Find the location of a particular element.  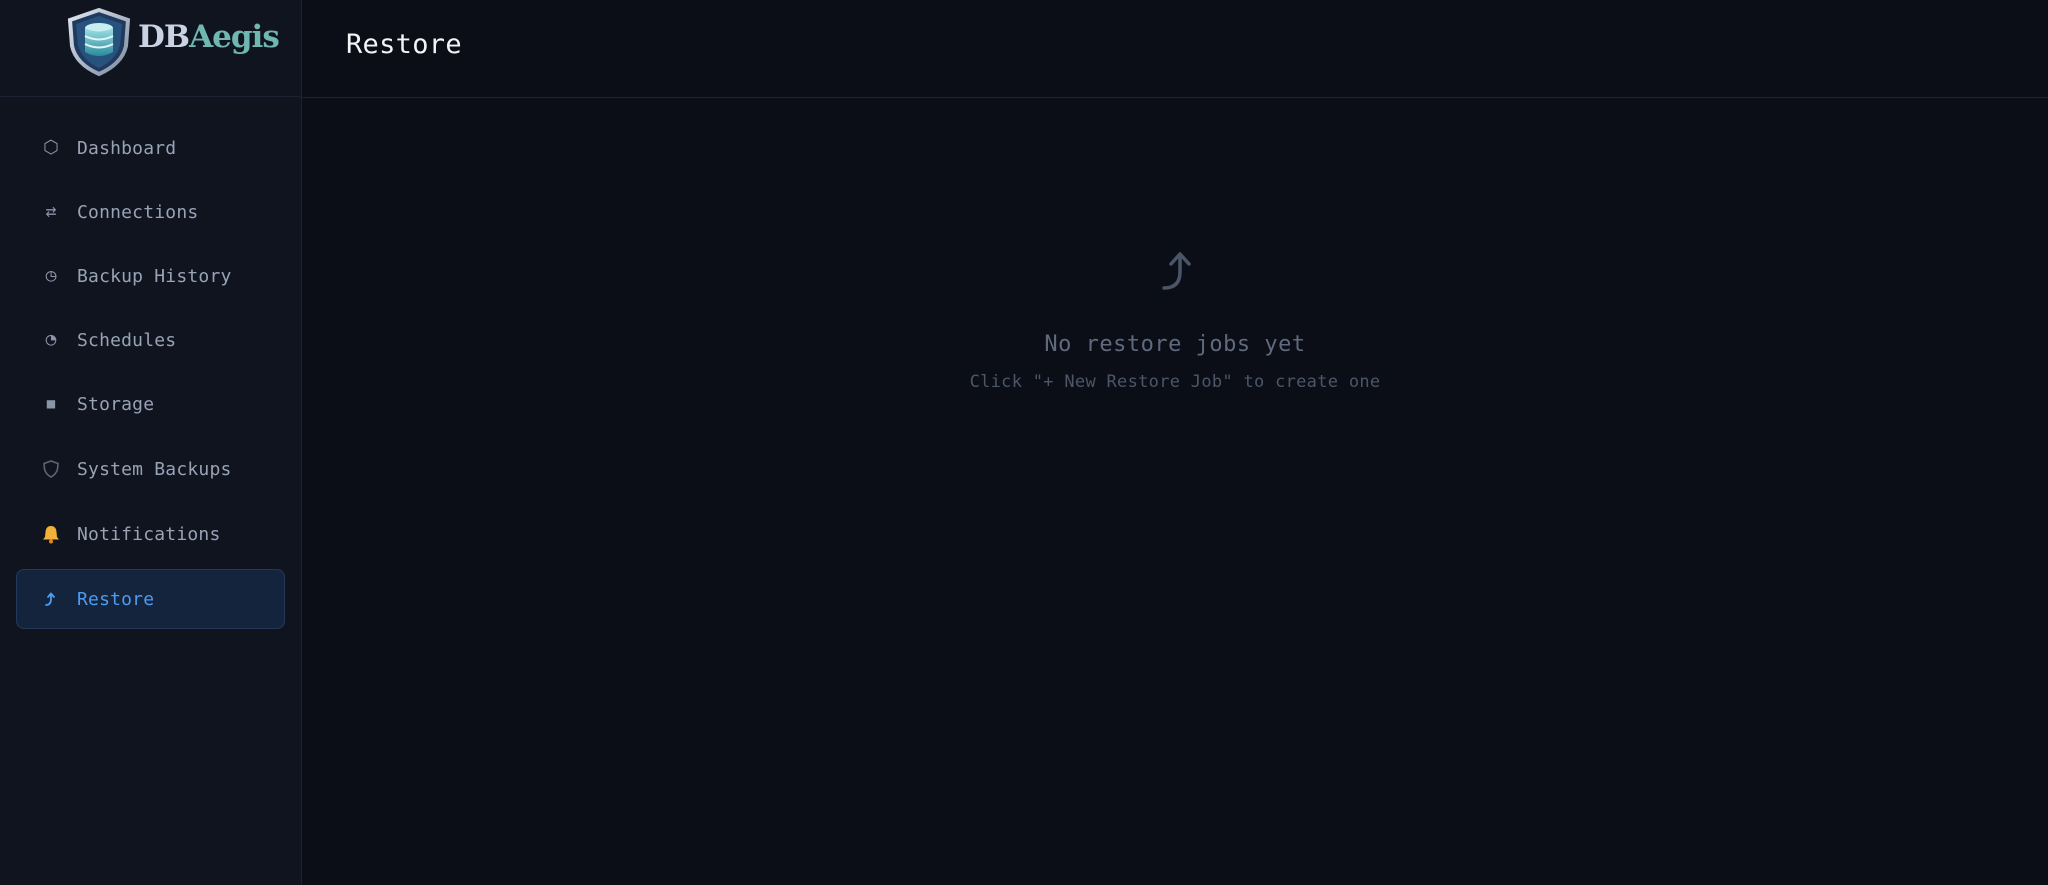

brand-name-db: DB is located at coordinates (164, 37).